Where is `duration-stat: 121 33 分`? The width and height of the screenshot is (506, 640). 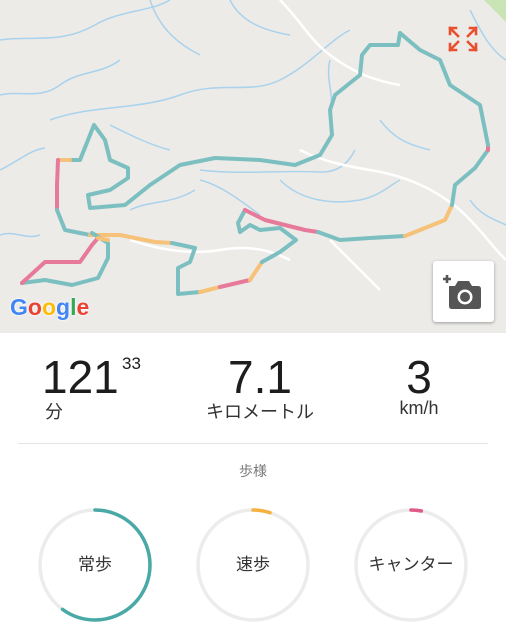
duration-stat: 121 33 分 is located at coordinates (97, 387).